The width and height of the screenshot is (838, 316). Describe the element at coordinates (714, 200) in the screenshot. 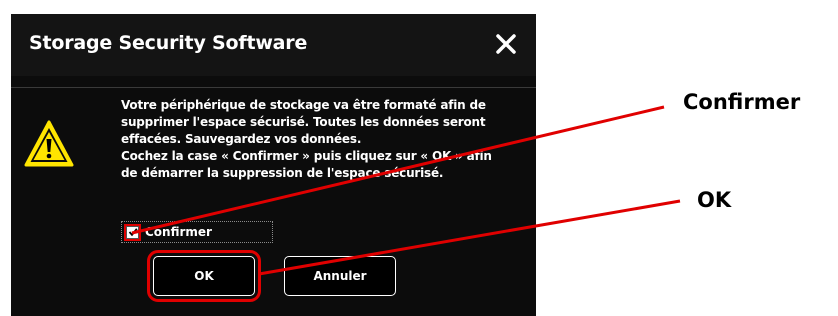

I see `ok-annotation-label: OK` at that location.